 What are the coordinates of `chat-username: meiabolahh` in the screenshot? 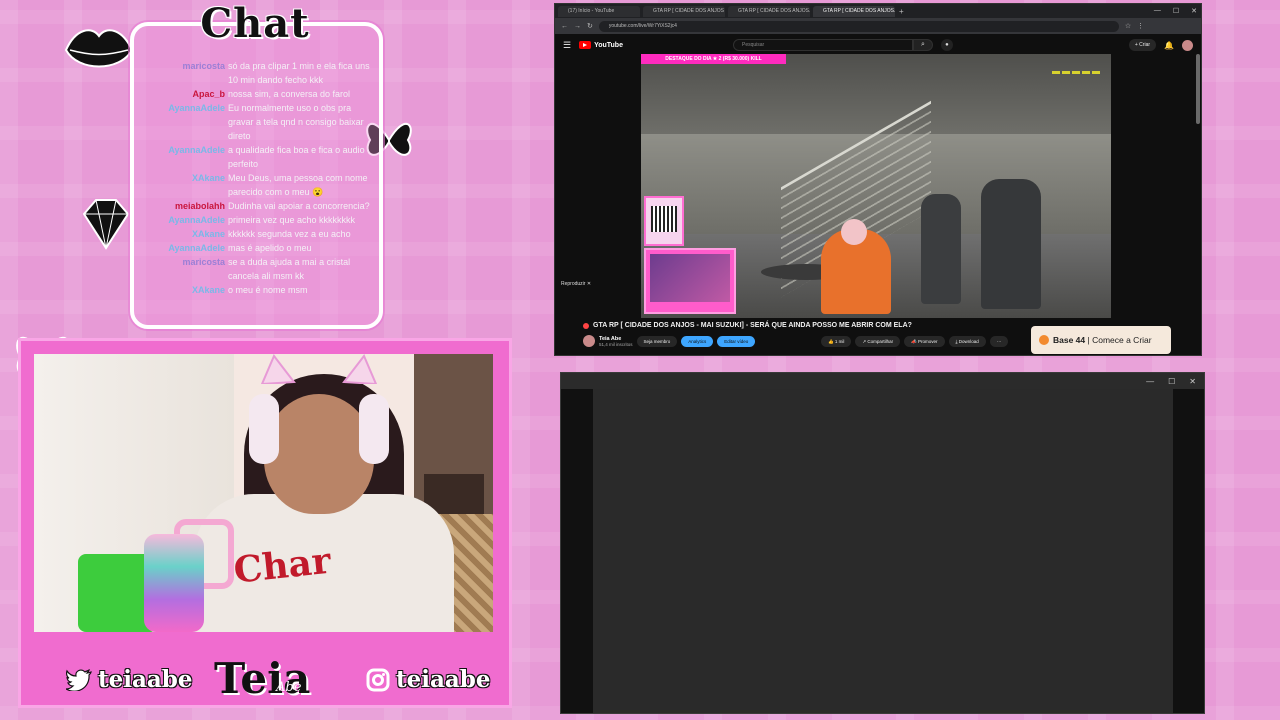 It's located at (189, 206).